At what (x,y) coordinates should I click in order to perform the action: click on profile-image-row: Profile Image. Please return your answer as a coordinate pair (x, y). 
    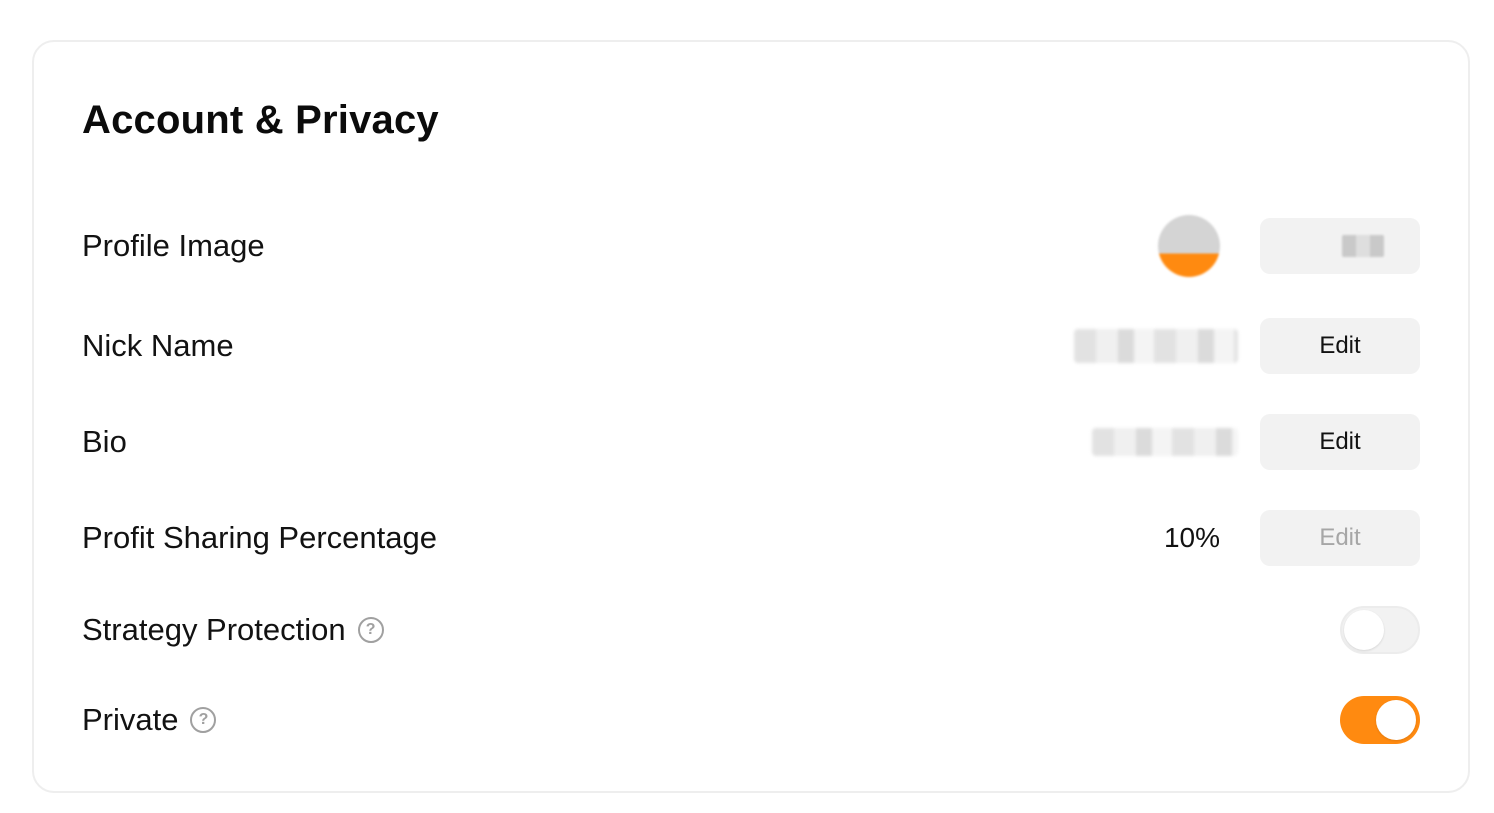
    Looking at the image, I should click on (751, 246).